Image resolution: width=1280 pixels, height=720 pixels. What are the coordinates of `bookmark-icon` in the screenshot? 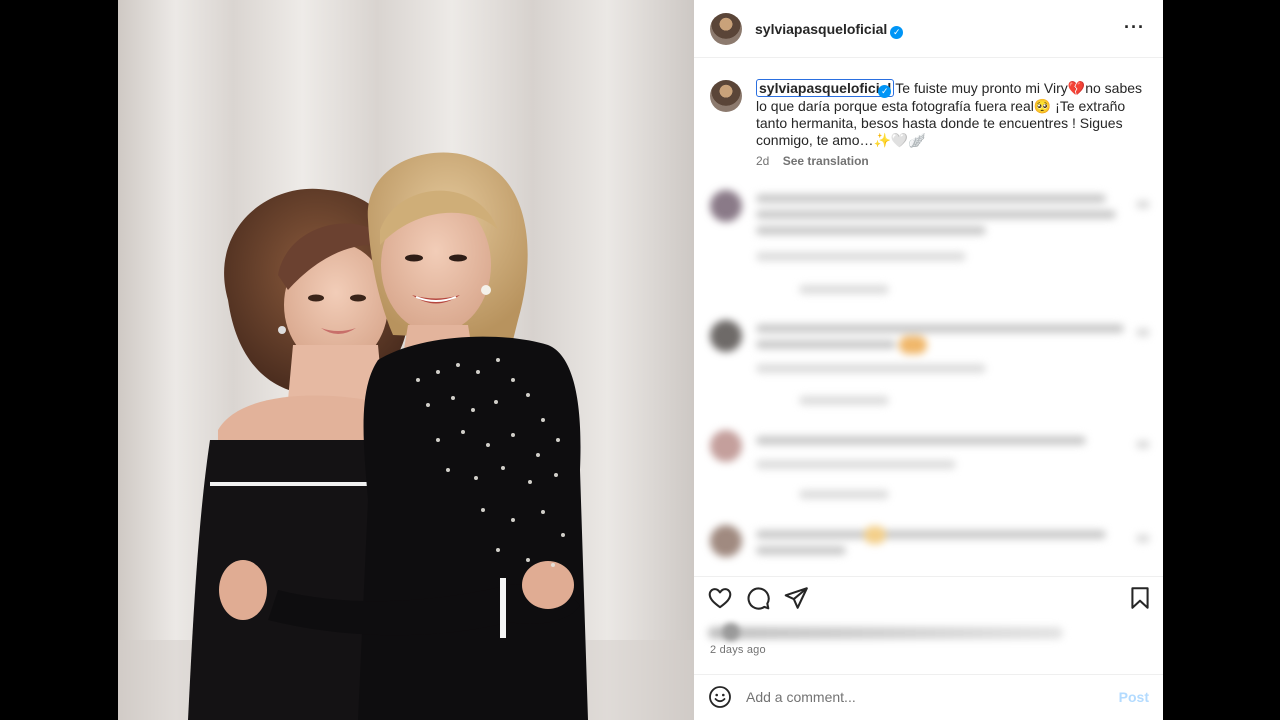 It's located at (1140, 598).